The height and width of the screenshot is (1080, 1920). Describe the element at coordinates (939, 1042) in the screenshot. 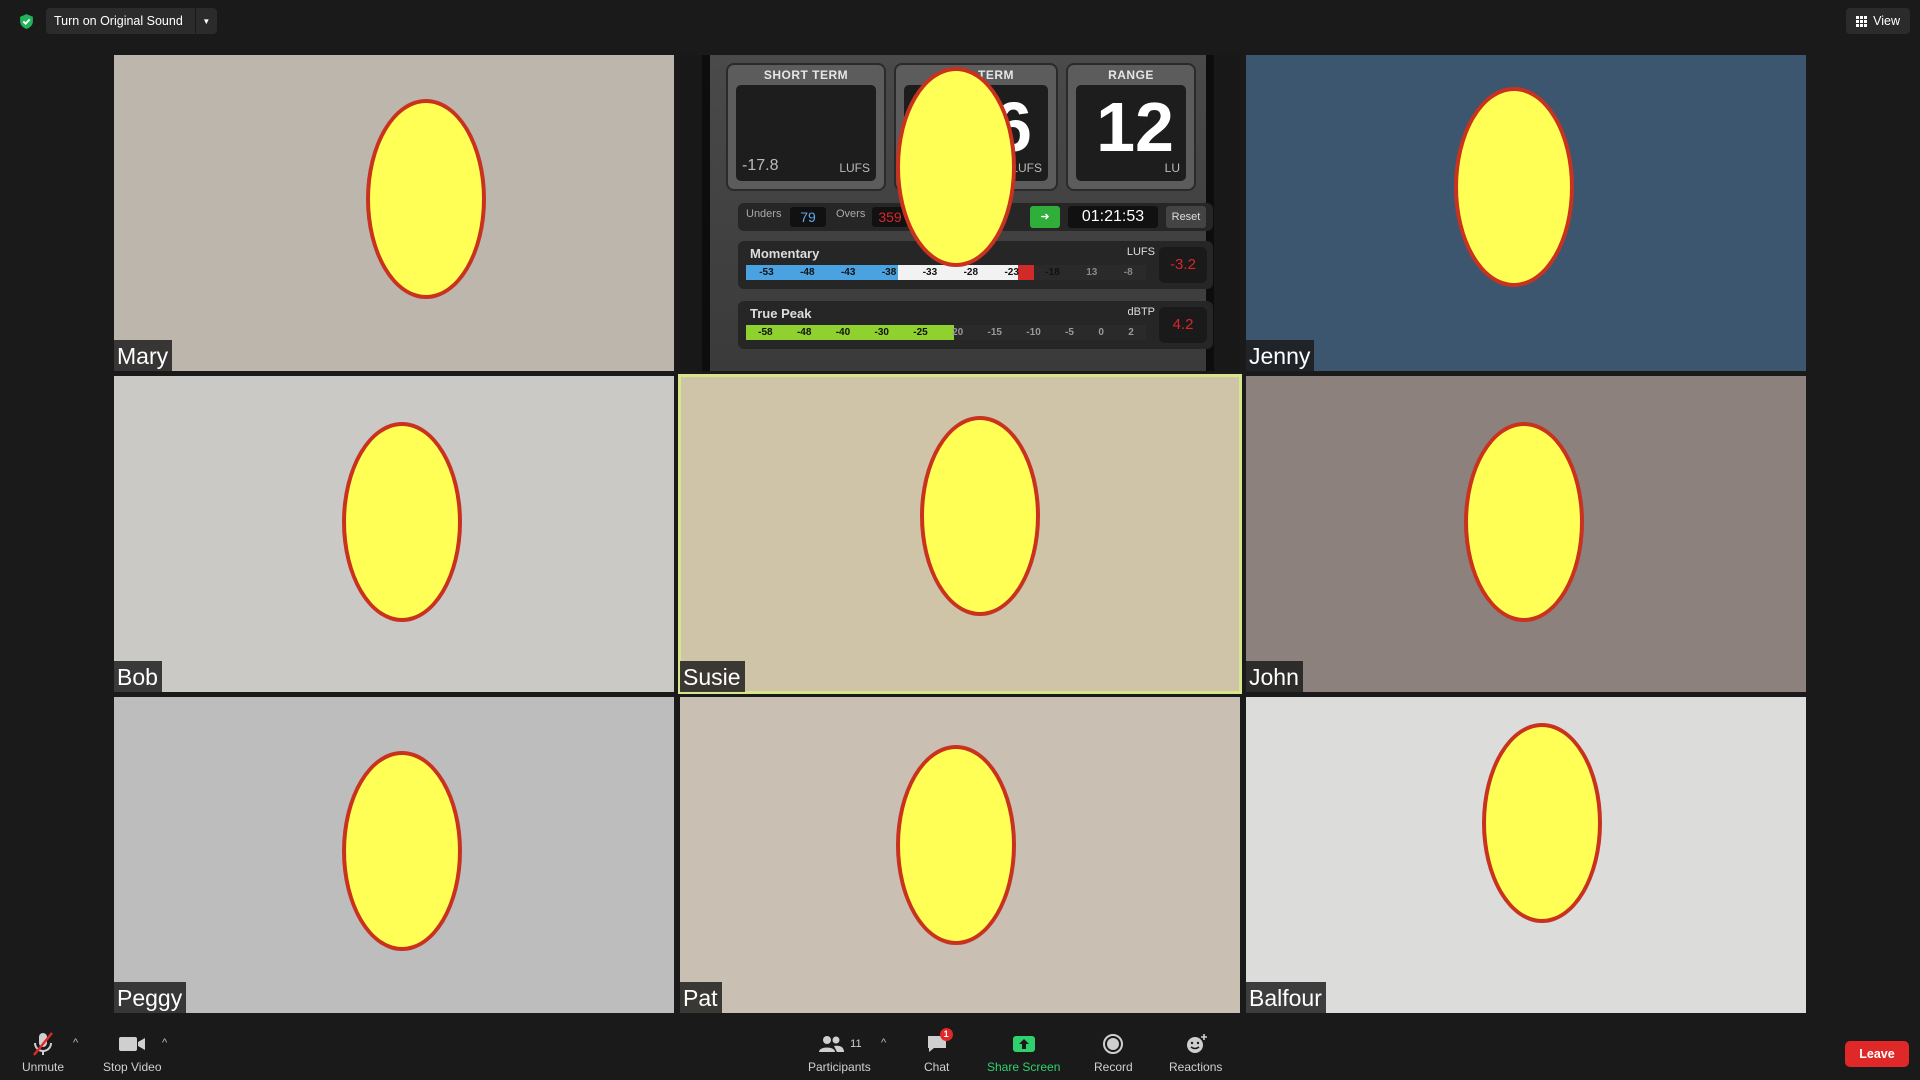

I see `chat-bubble-icon: 1` at that location.